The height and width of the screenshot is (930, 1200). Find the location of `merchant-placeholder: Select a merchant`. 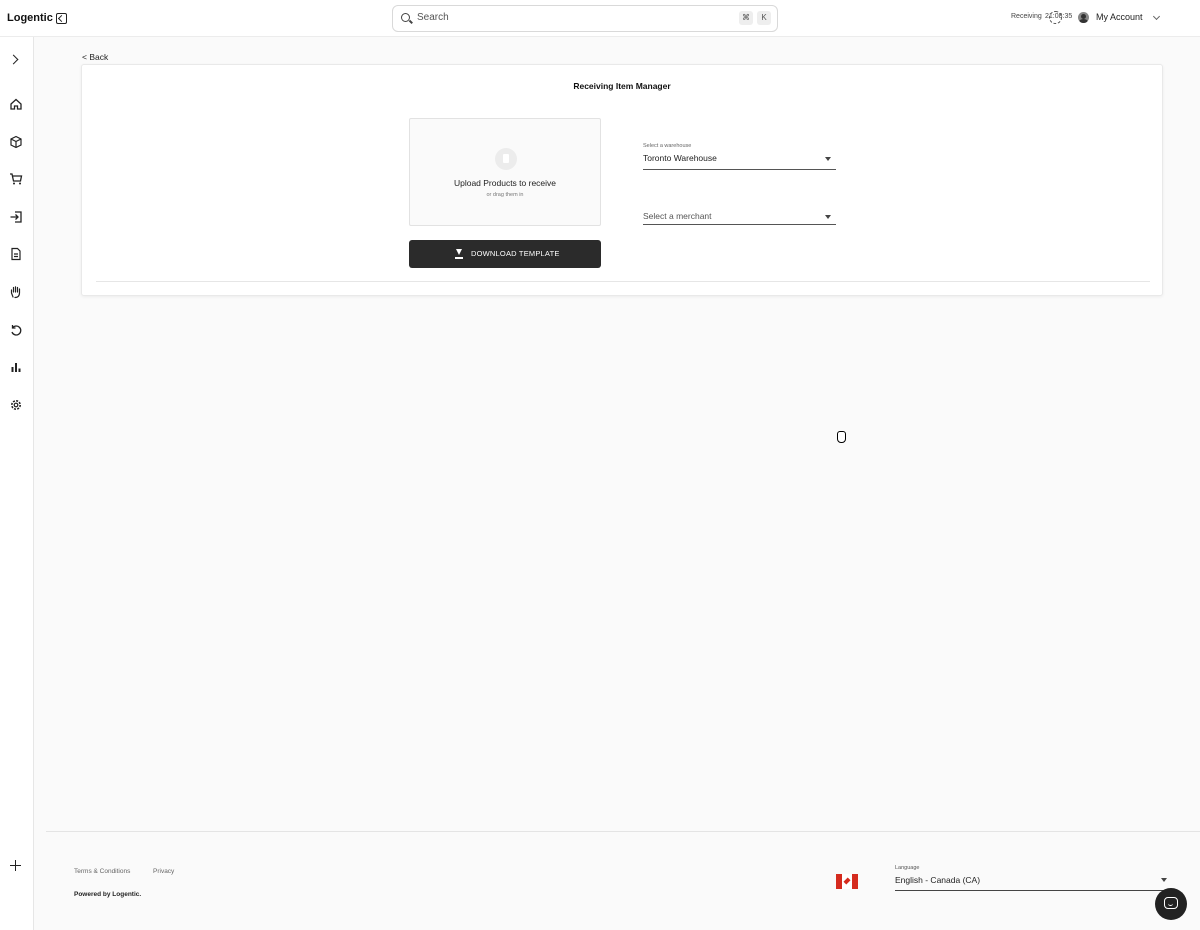

merchant-placeholder: Select a merchant is located at coordinates (677, 216).